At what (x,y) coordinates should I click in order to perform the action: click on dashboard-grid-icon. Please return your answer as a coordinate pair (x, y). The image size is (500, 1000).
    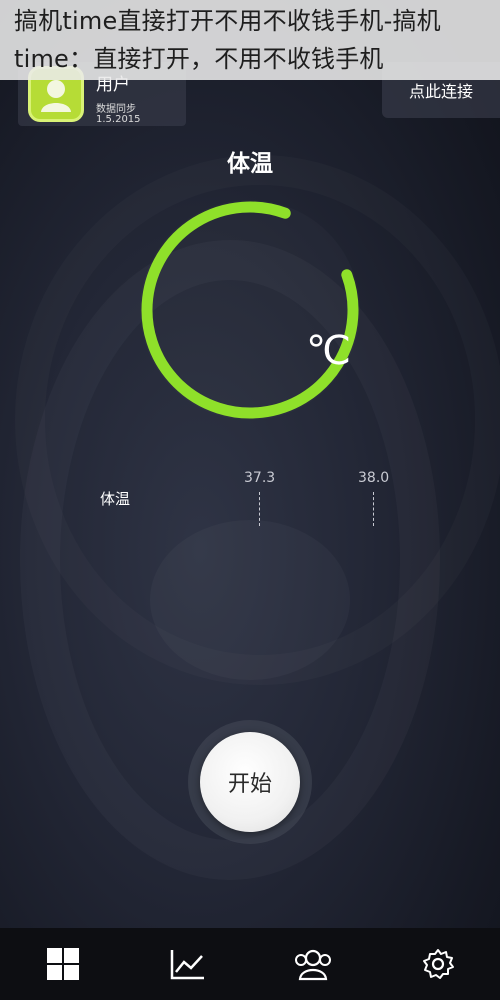
    Looking at the image, I should click on (62, 964).